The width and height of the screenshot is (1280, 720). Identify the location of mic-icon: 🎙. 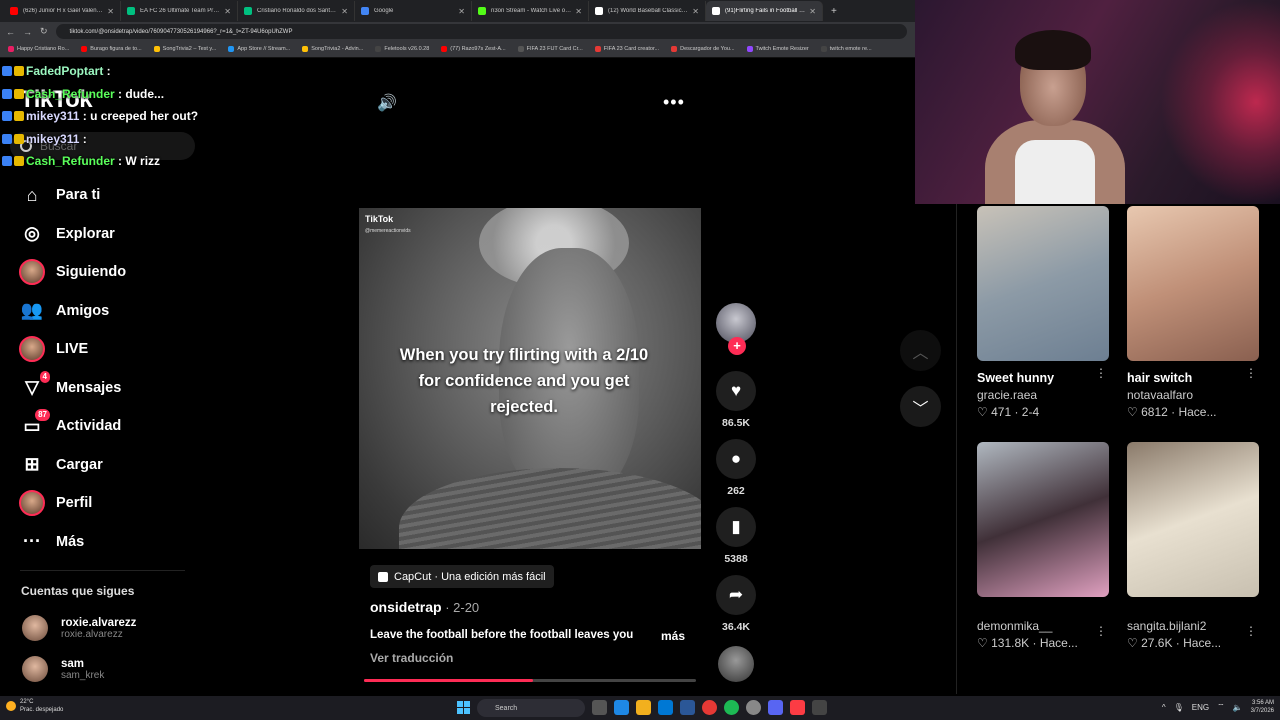
(1179, 707).